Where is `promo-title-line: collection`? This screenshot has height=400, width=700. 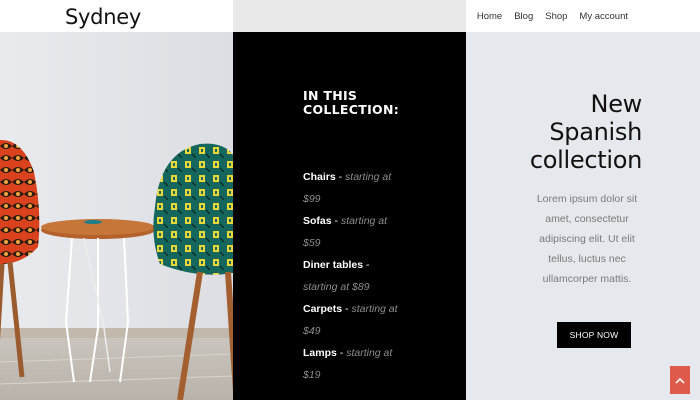
promo-title-line: collection is located at coordinates (585, 160).